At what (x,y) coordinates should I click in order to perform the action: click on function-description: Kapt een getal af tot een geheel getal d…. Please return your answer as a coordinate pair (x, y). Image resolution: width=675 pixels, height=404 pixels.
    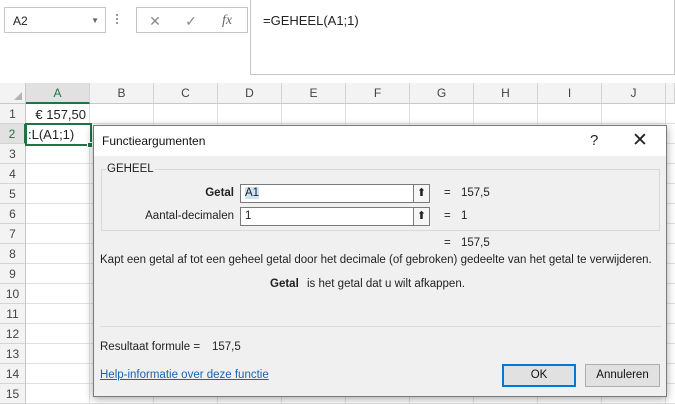
    Looking at the image, I should click on (376, 260).